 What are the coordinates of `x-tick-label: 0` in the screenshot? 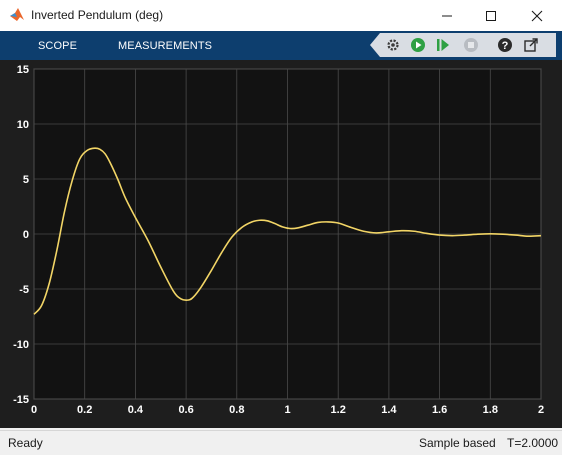 It's located at (34, 410).